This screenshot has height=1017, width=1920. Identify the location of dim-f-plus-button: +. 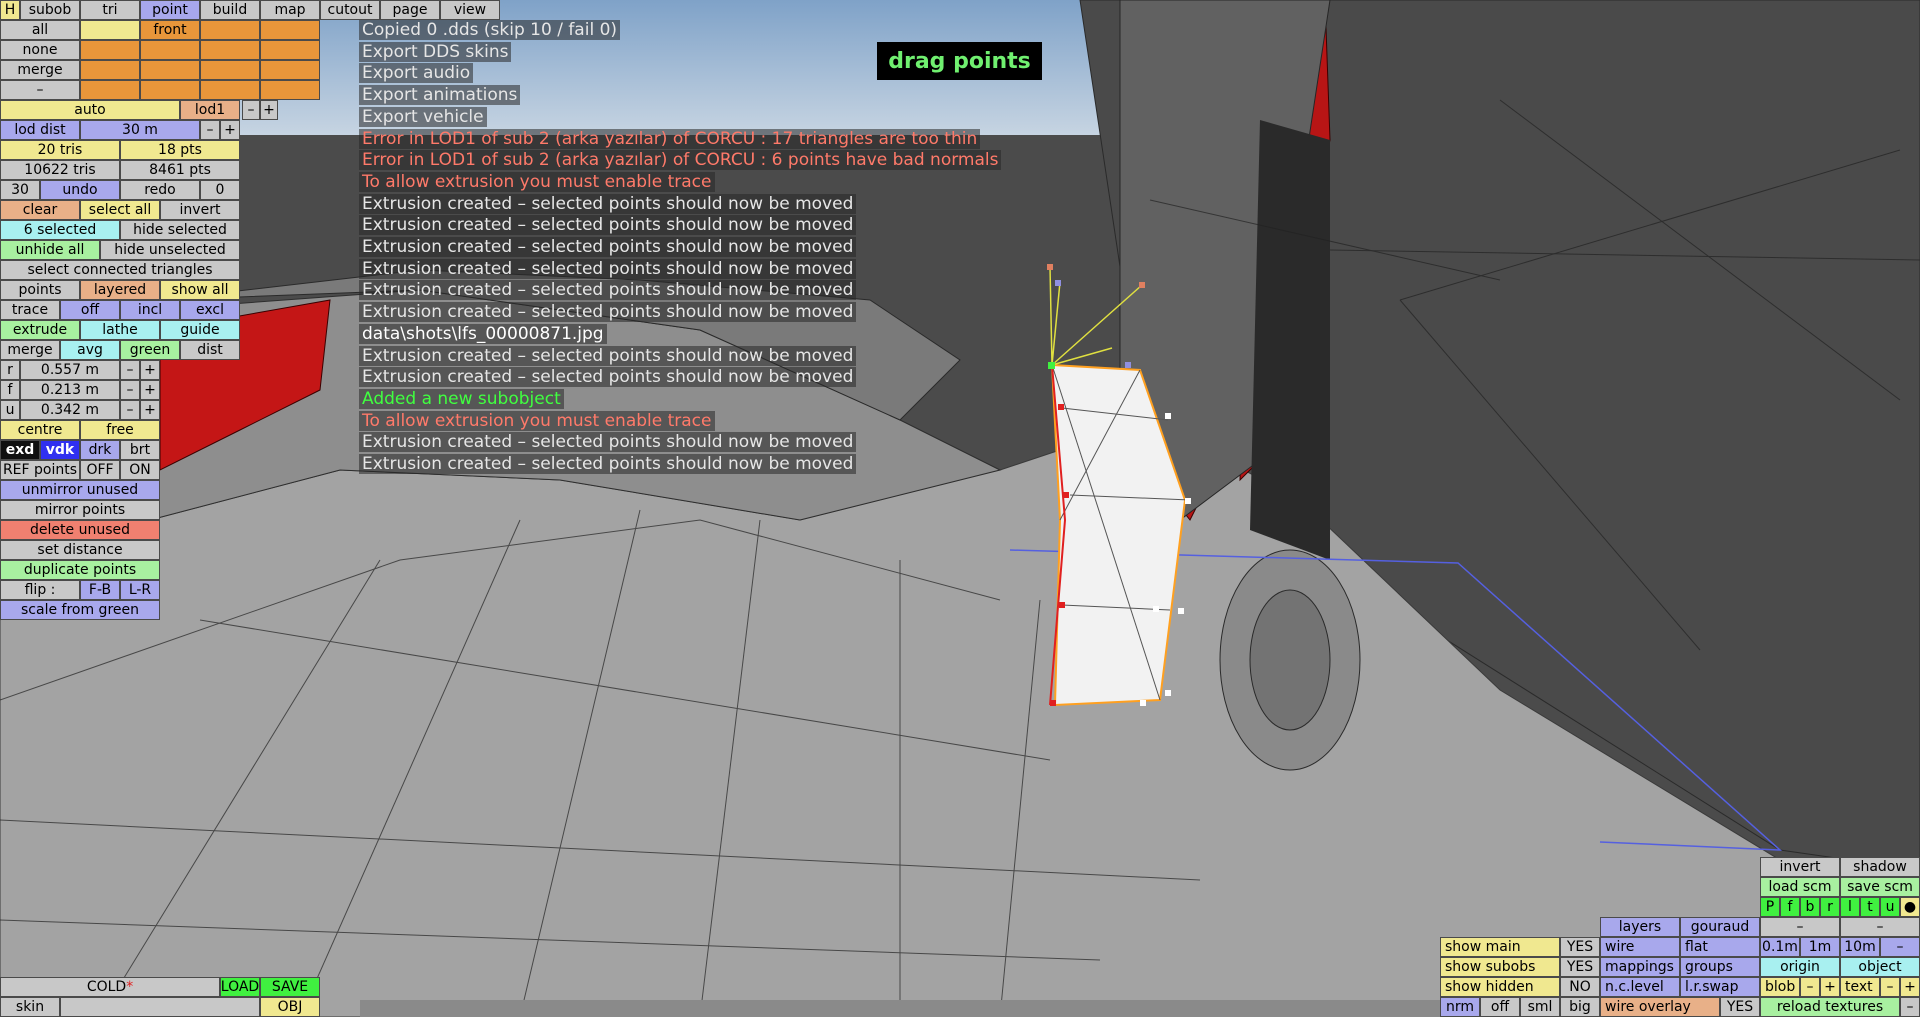
(150, 390).